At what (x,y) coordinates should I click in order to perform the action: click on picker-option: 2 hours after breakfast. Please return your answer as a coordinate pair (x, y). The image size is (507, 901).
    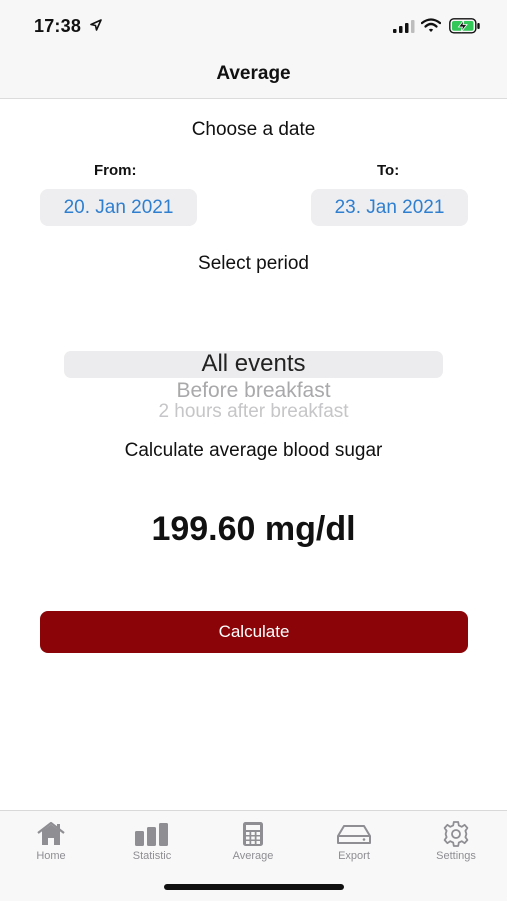
    Looking at the image, I should click on (253, 409).